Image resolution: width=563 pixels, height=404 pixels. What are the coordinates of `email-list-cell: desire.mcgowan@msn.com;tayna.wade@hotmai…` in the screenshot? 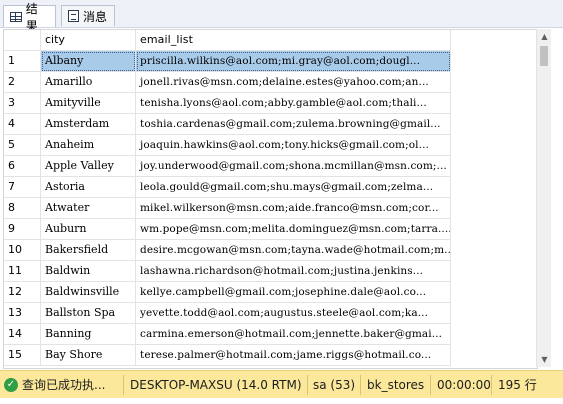 It's located at (293, 250).